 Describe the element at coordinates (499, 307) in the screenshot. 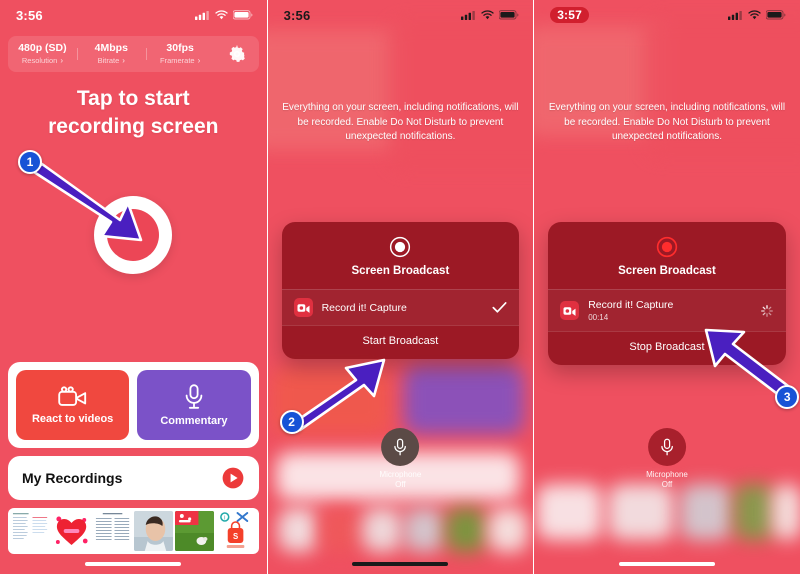

I see `checkmark-icon` at that location.